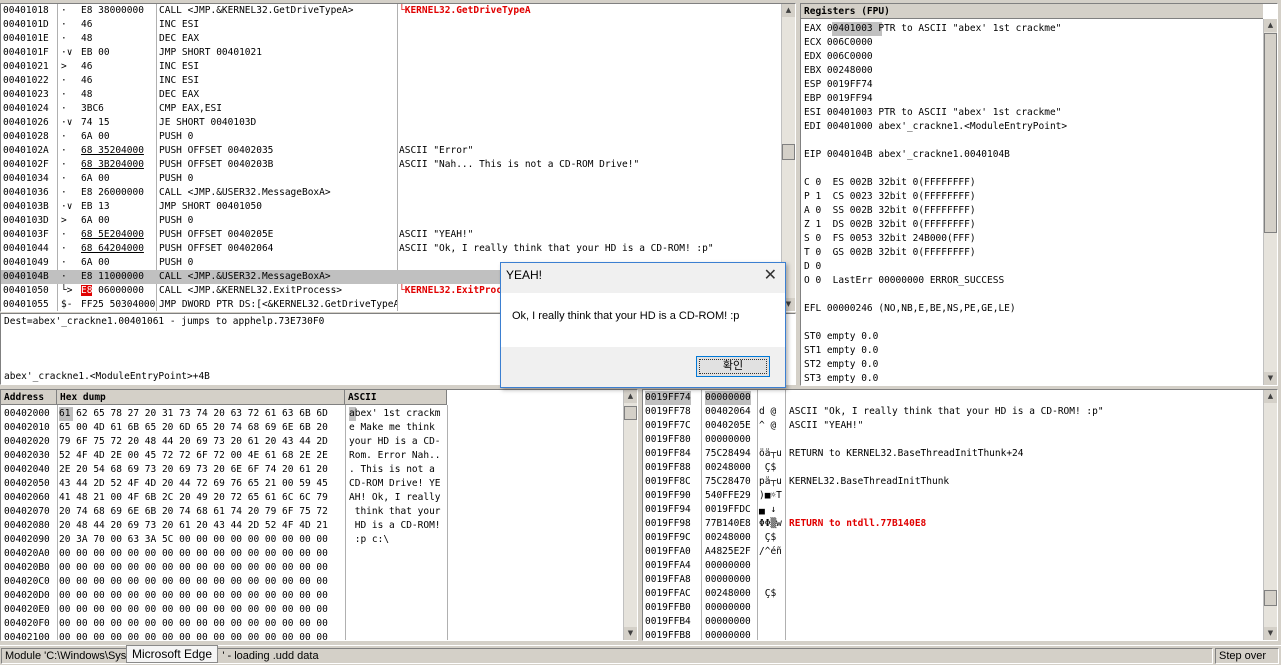 The image size is (1281, 665). Describe the element at coordinates (398, 67) in the screenshot. I see `disasm-row: 00401021 >46 INC ESI` at that location.